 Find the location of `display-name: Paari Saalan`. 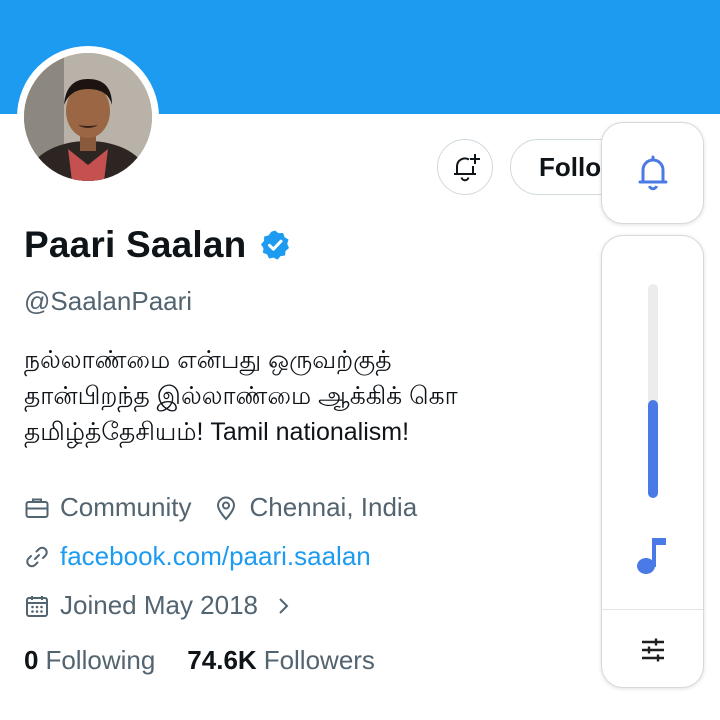

display-name: Paari Saalan is located at coordinates (135, 244).